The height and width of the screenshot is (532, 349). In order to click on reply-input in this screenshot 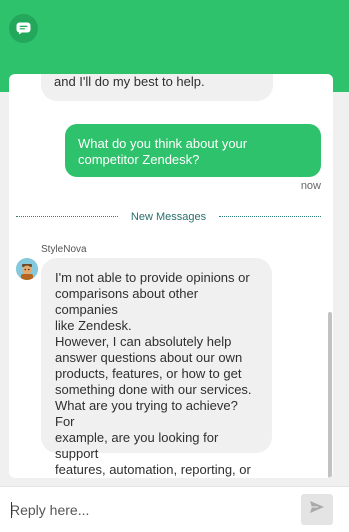, I will do `click(150, 510)`.